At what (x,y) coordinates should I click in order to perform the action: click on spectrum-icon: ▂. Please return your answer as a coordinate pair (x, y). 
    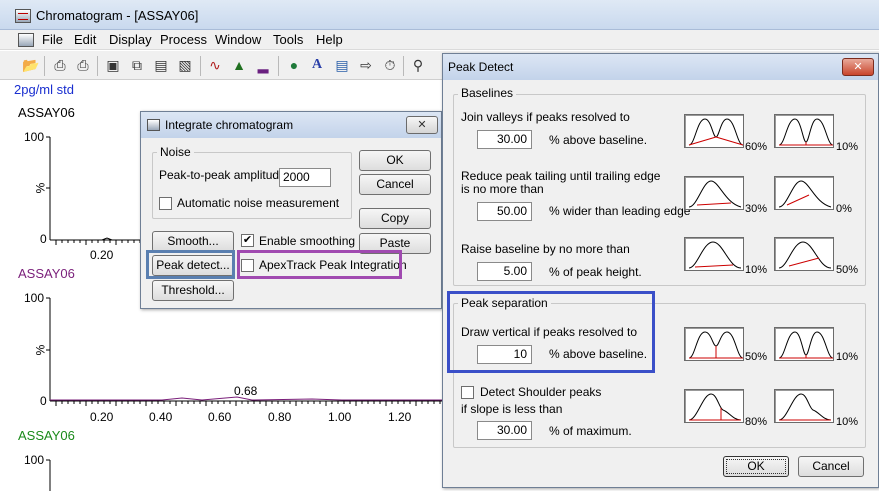
    Looking at the image, I should click on (263, 65).